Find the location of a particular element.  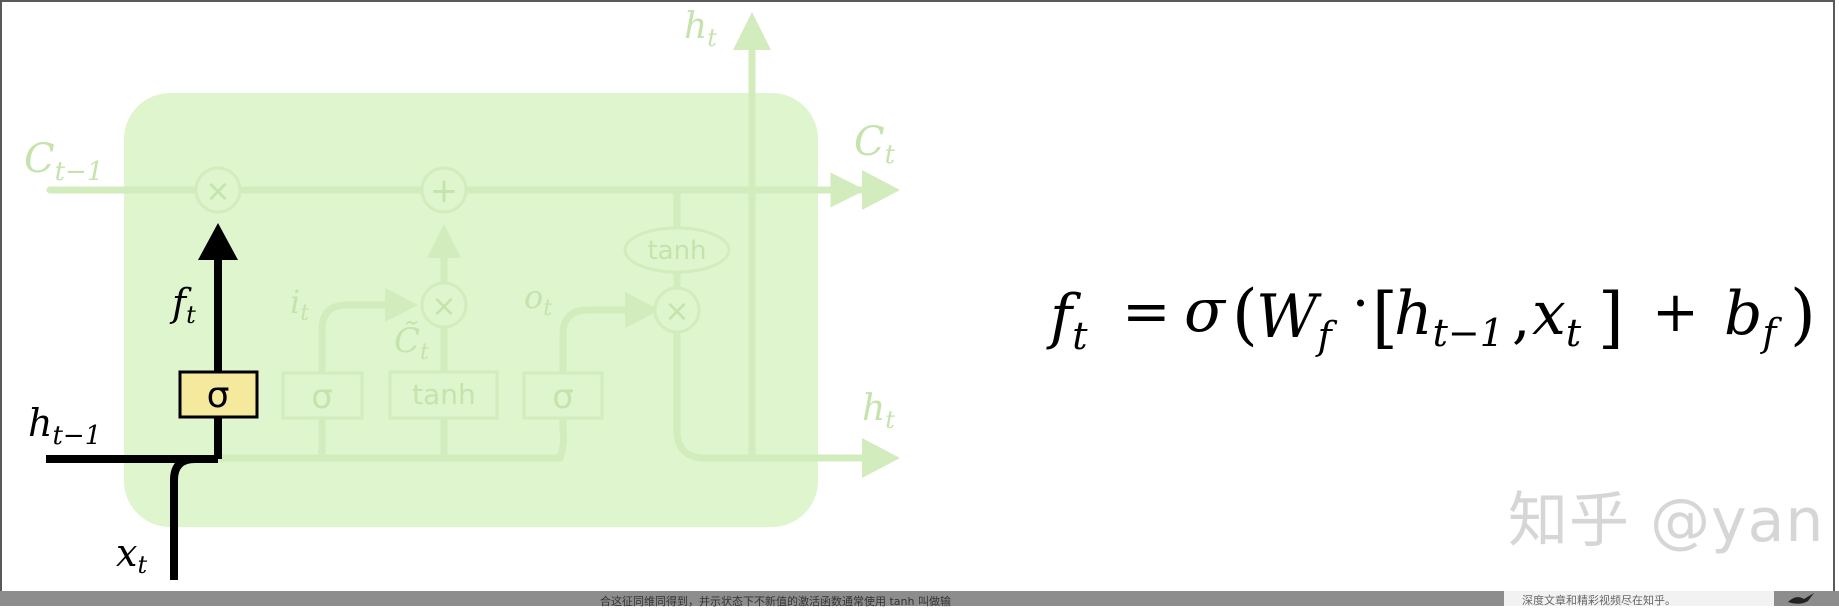

input-sigma-label: σ is located at coordinates (322, 397).